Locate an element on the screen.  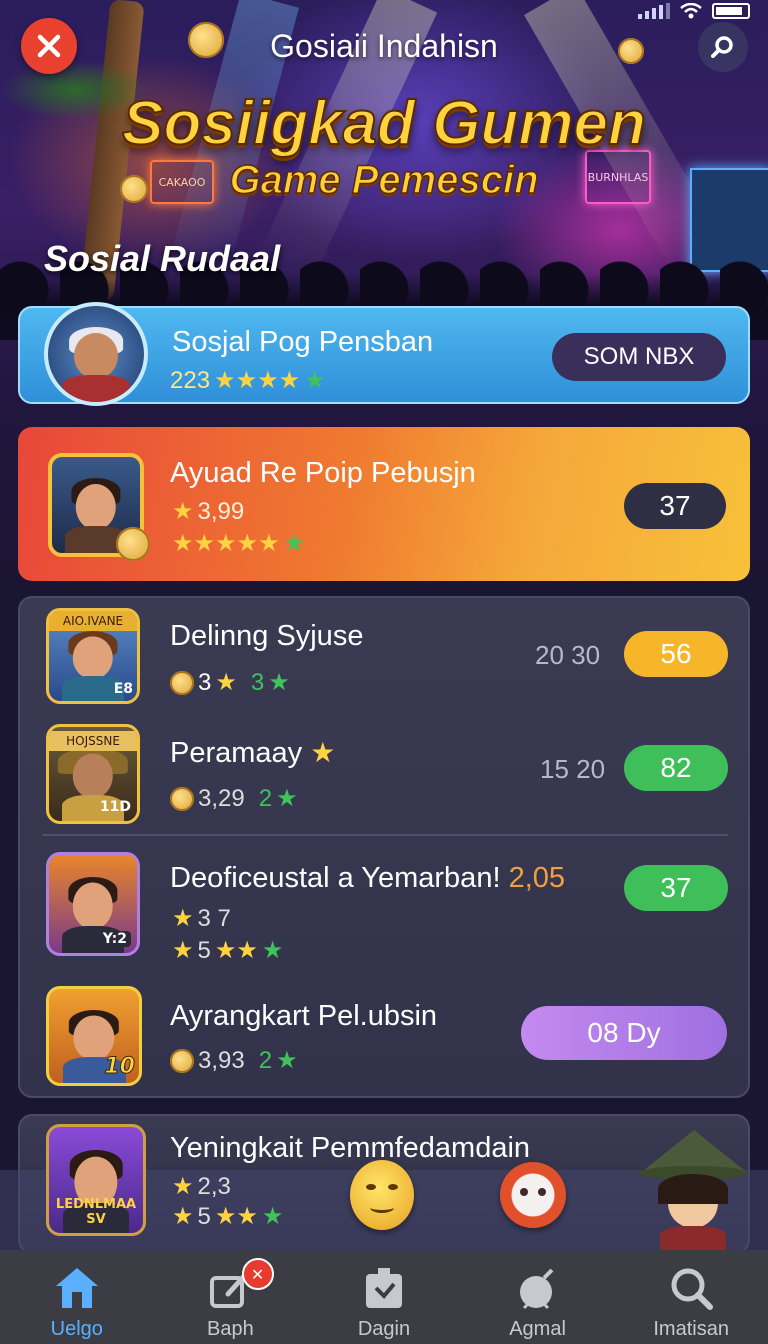
featured-card-blue: Sosjal Pog Pensban 223 ★★★★ ★ SOM NBX is located at coordinates (384, 354).